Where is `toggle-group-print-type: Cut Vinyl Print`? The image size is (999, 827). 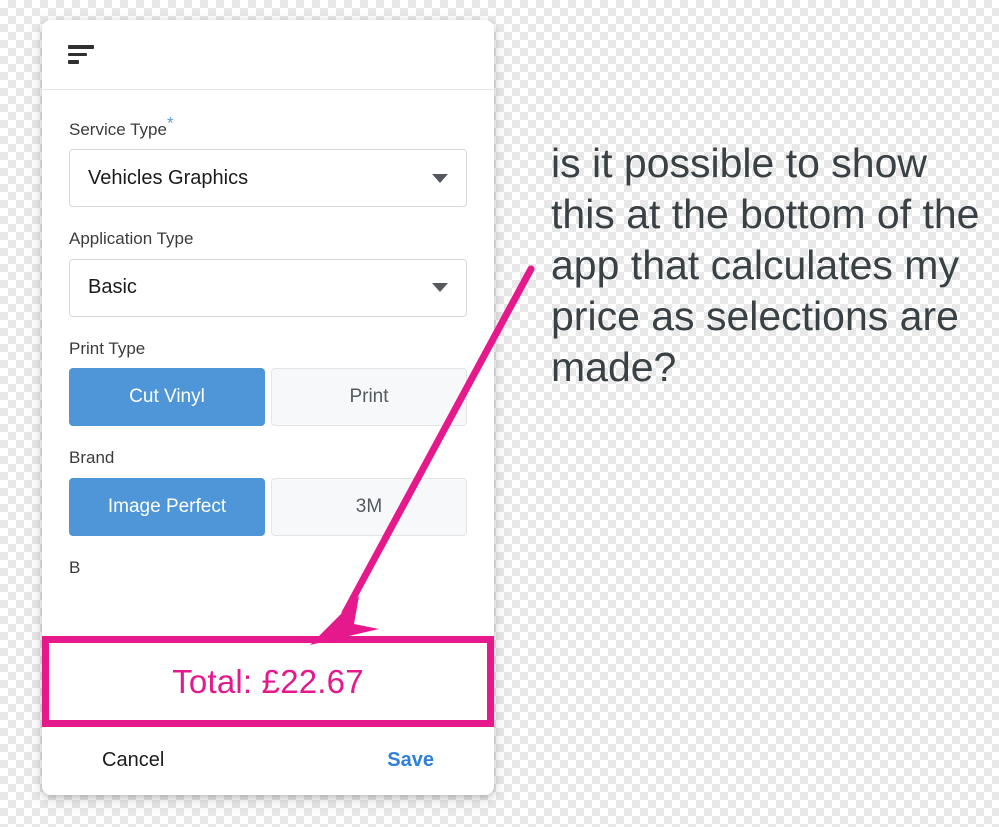 toggle-group-print-type: Cut Vinyl Print is located at coordinates (268, 397).